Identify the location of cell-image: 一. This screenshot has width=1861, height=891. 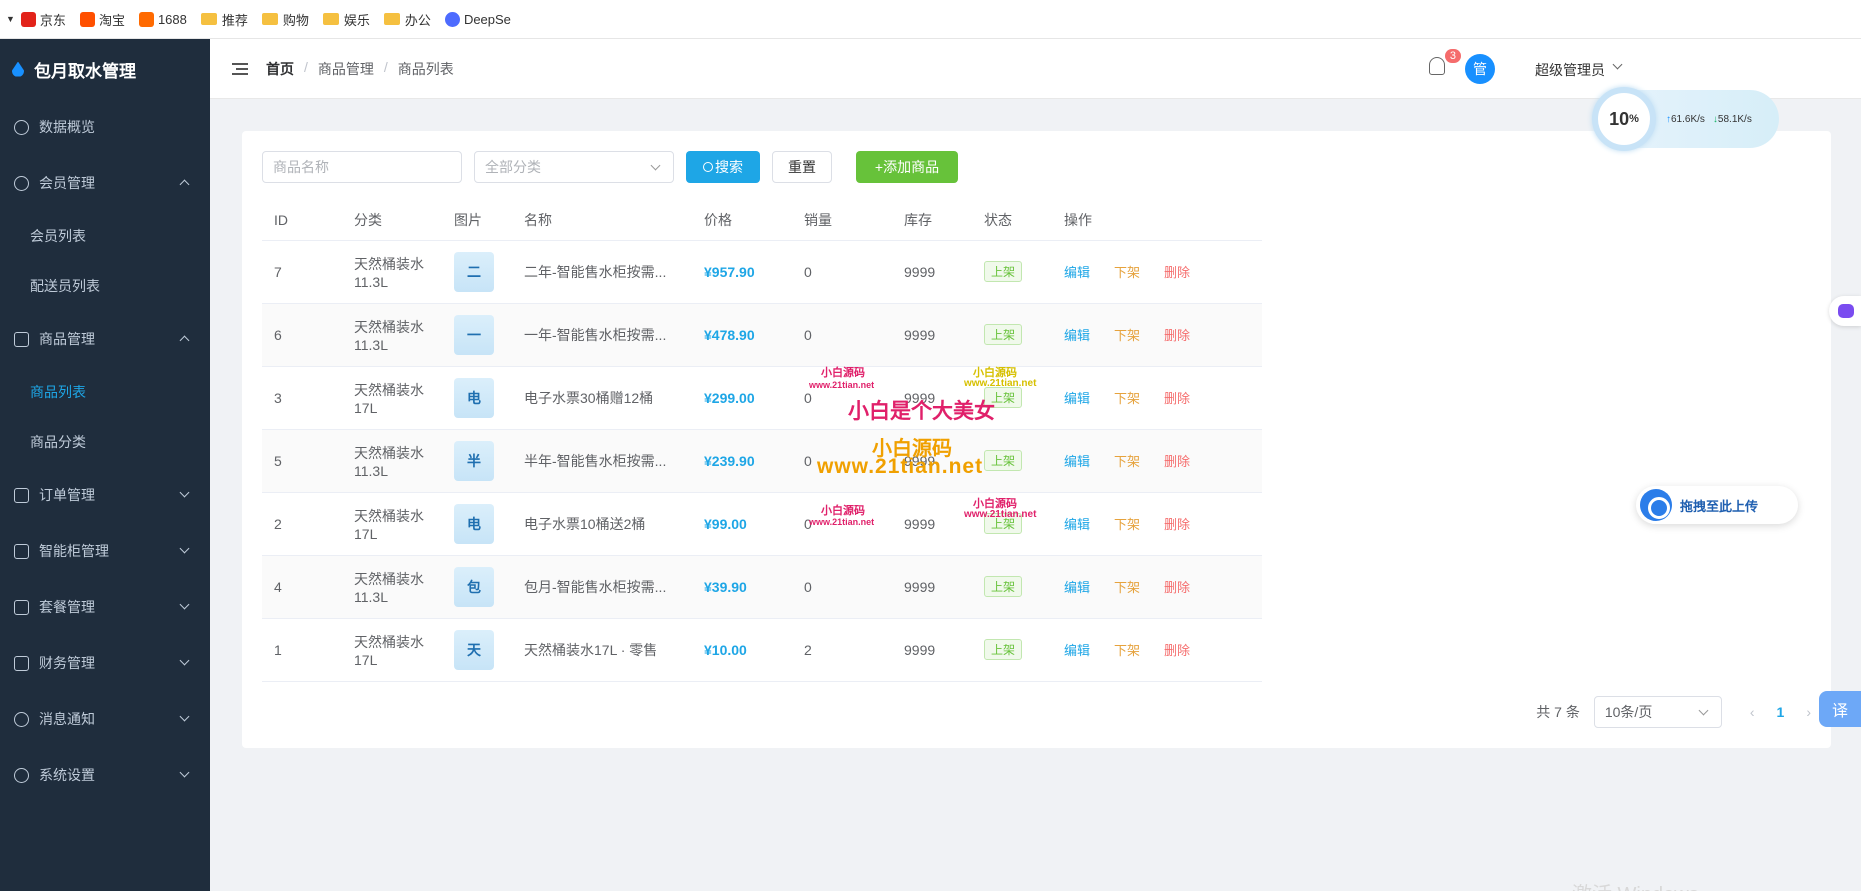
(477, 335).